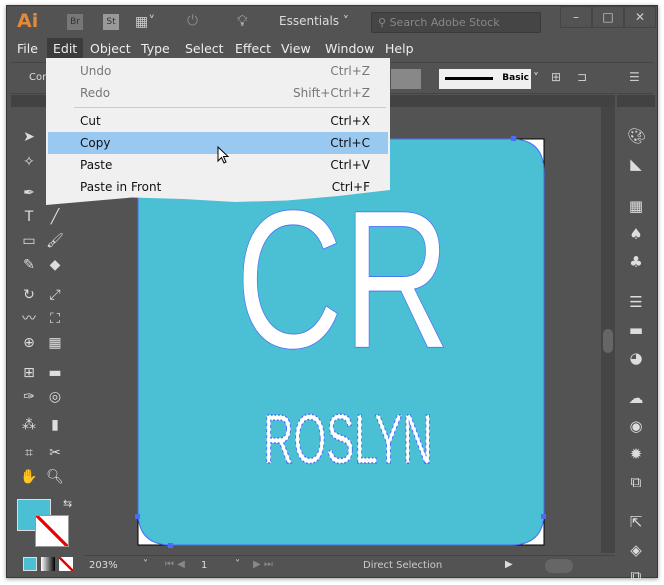 Image resolution: width=664 pixels, height=585 pixels. Describe the element at coordinates (55, 295) in the screenshot. I see `scale-tool-icon: ⤢` at that location.